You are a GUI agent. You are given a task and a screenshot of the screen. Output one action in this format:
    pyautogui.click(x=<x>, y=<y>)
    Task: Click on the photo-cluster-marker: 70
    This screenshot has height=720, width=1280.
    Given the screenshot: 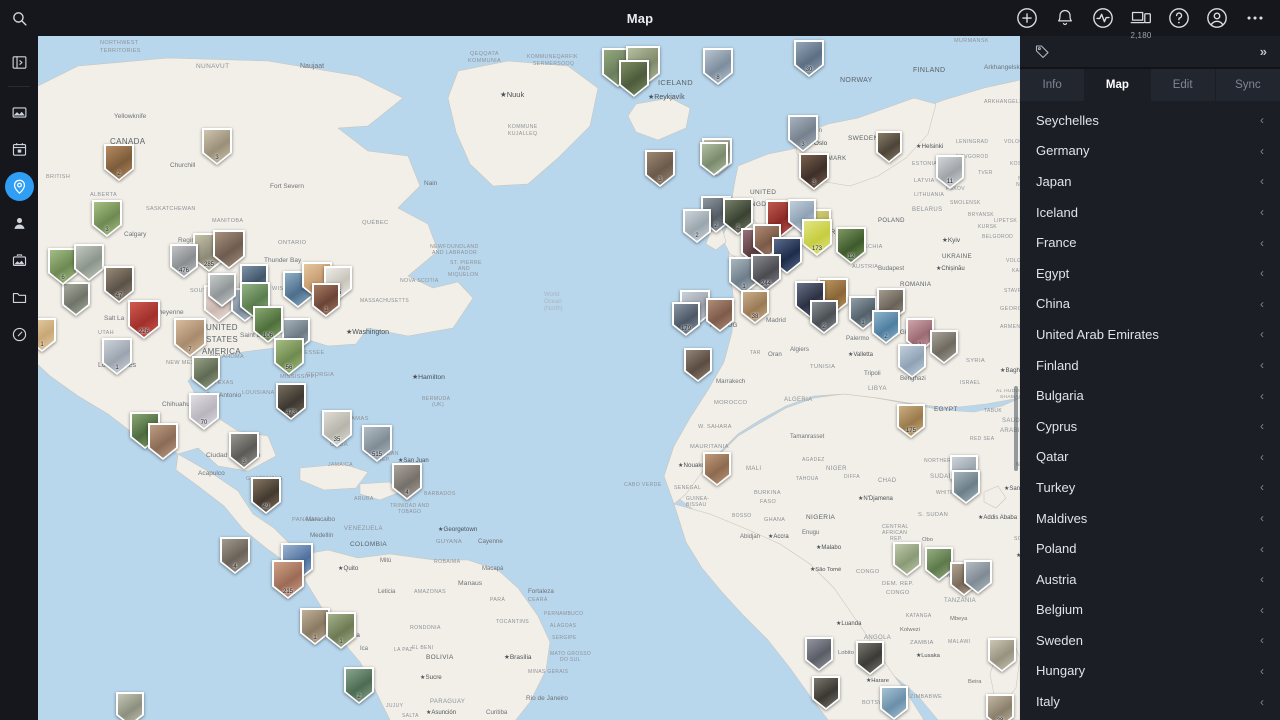 What is the action you would take?
    pyautogui.click(x=204, y=411)
    